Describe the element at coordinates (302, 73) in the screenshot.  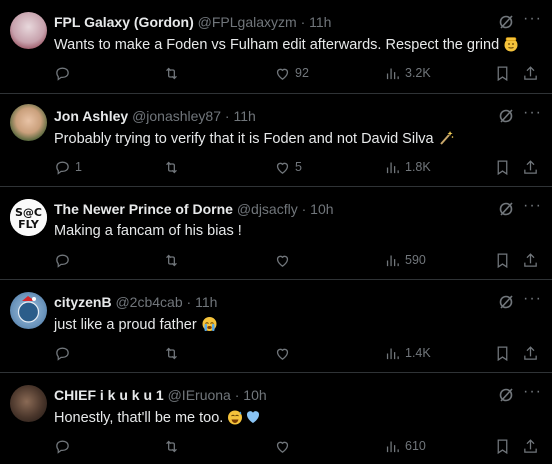
I see `like-count: 92` at that location.